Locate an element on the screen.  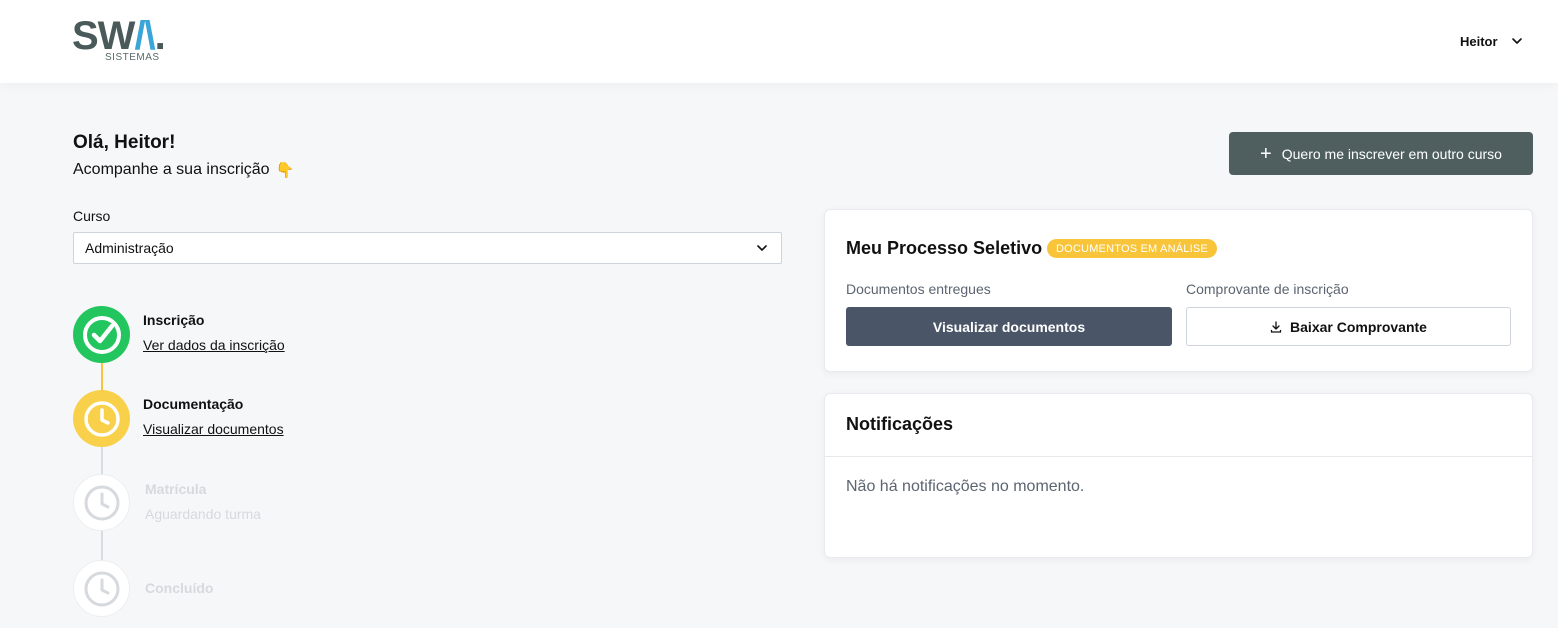
pointing-down-icon: 👇 is located at coordinates (285, 170).